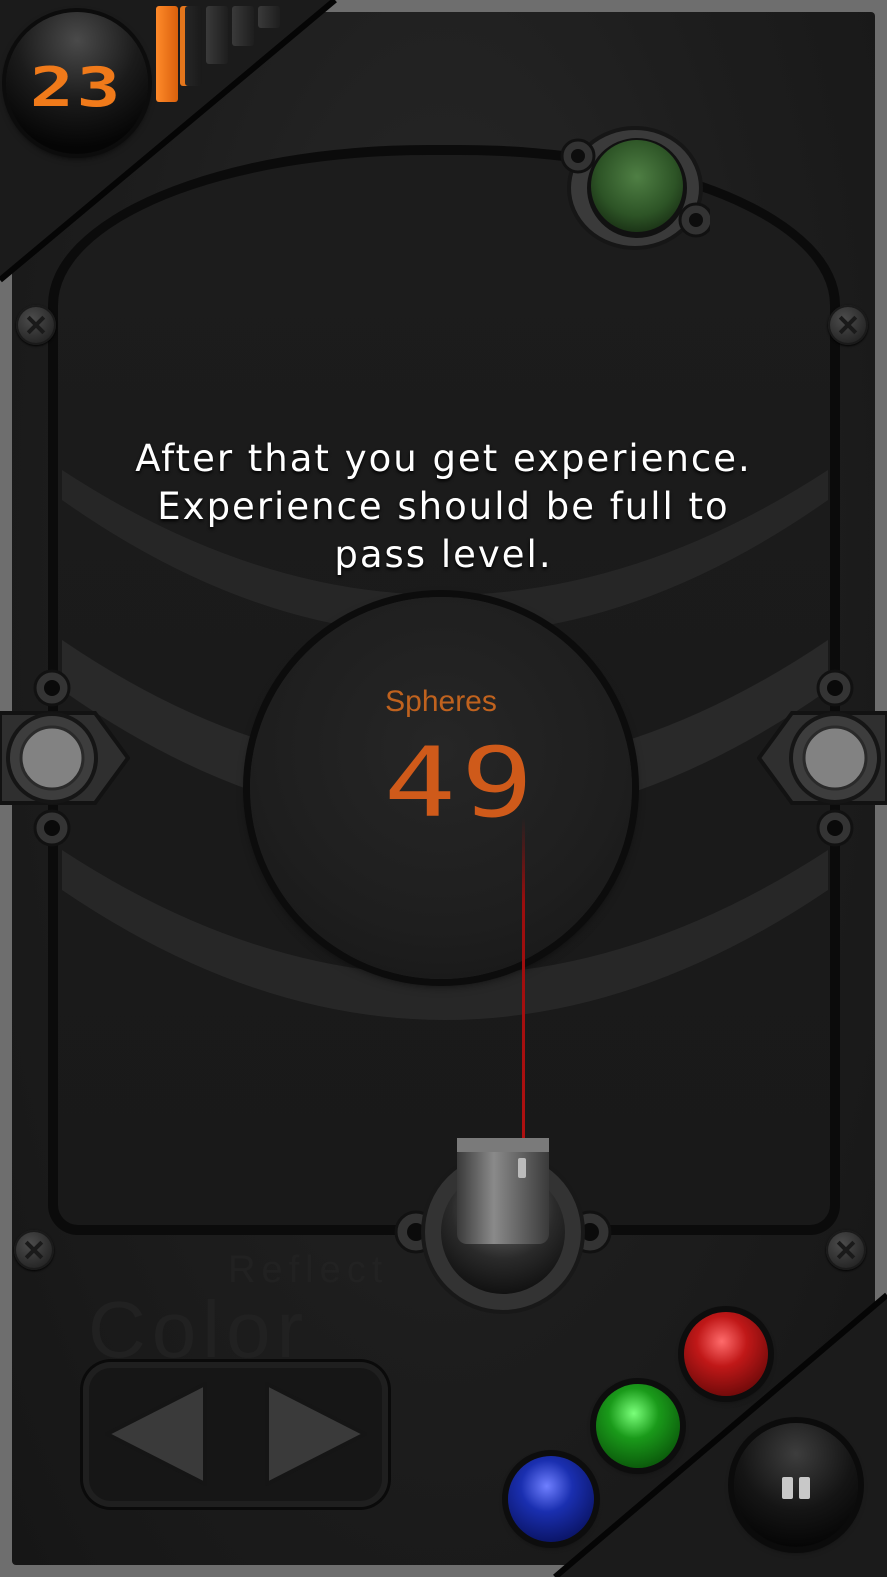 Image resolution: width=887 pixels, height=1577 pixels. What do you see at coordinates (167, 1434) in the screenshot?
I see `left-arrow-button` at bounding box center [167, 1434].